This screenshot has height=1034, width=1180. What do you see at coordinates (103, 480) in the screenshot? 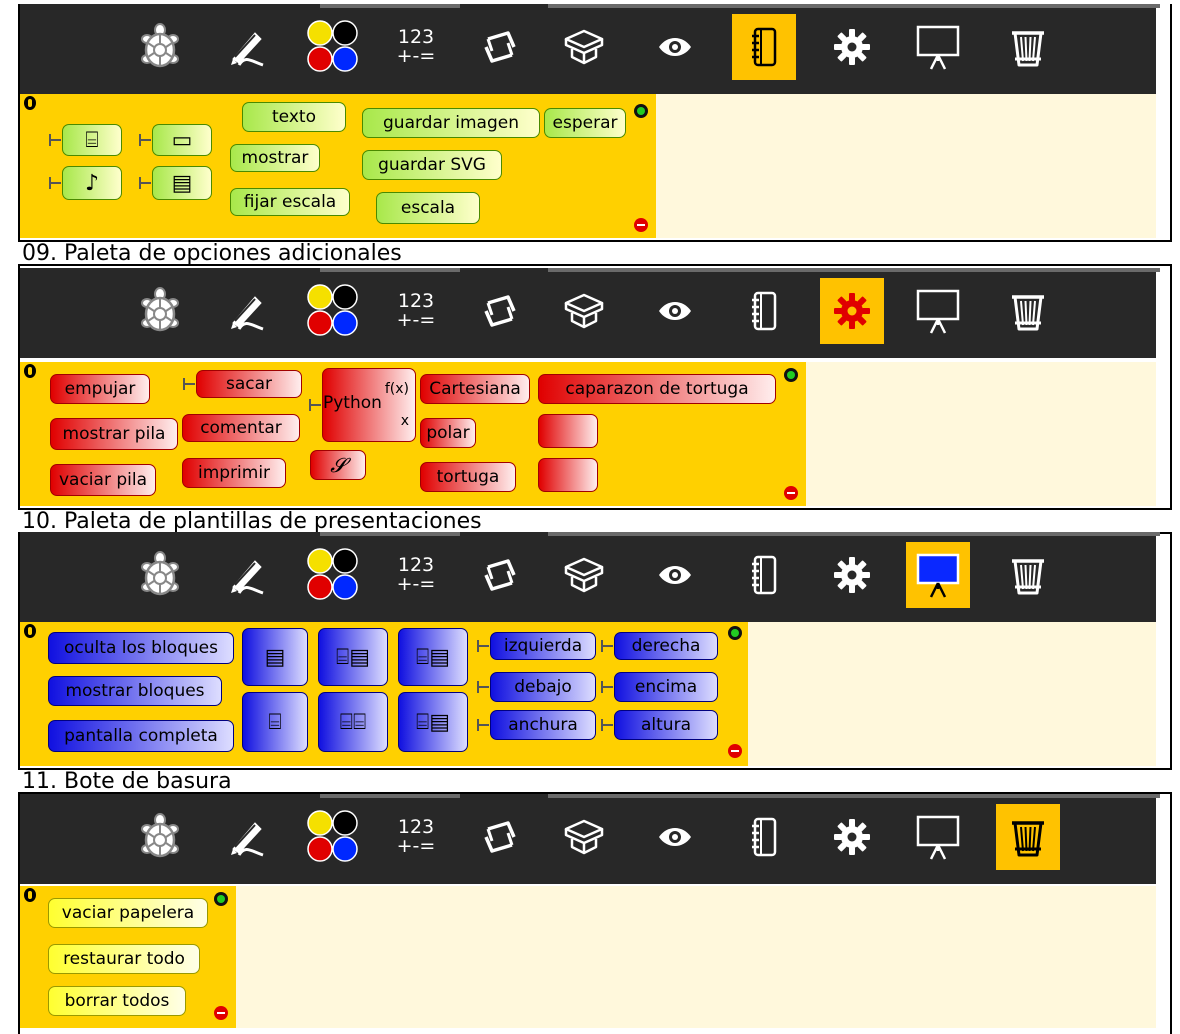
I see `block-vaciar-pila: vaciar pila` at bounding box center [103, 480].